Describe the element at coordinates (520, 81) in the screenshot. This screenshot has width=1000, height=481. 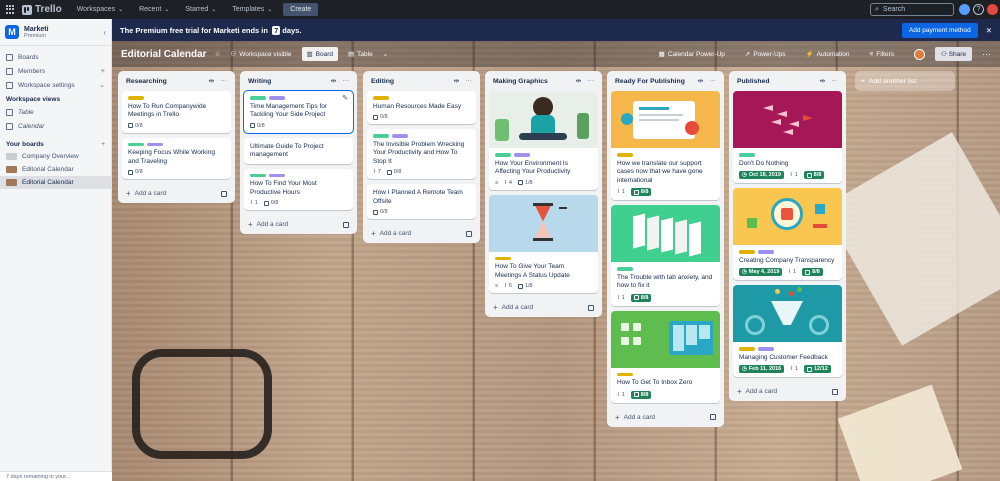
I see `list-title: Making Graphics` at that location.